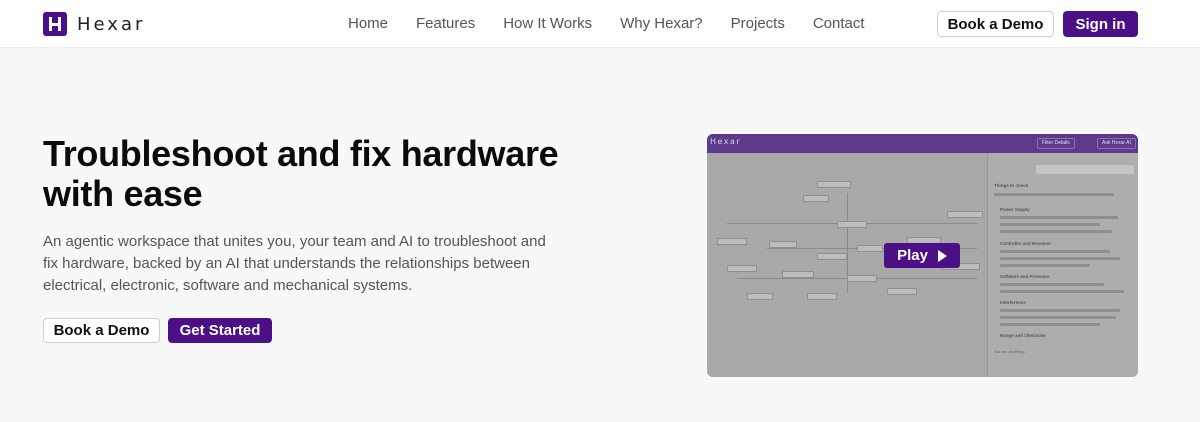 Image resolution: width=1200 pixels, height=422 pixels. I want to click on preview-things-heading: Things to check, so click(1011, 185).